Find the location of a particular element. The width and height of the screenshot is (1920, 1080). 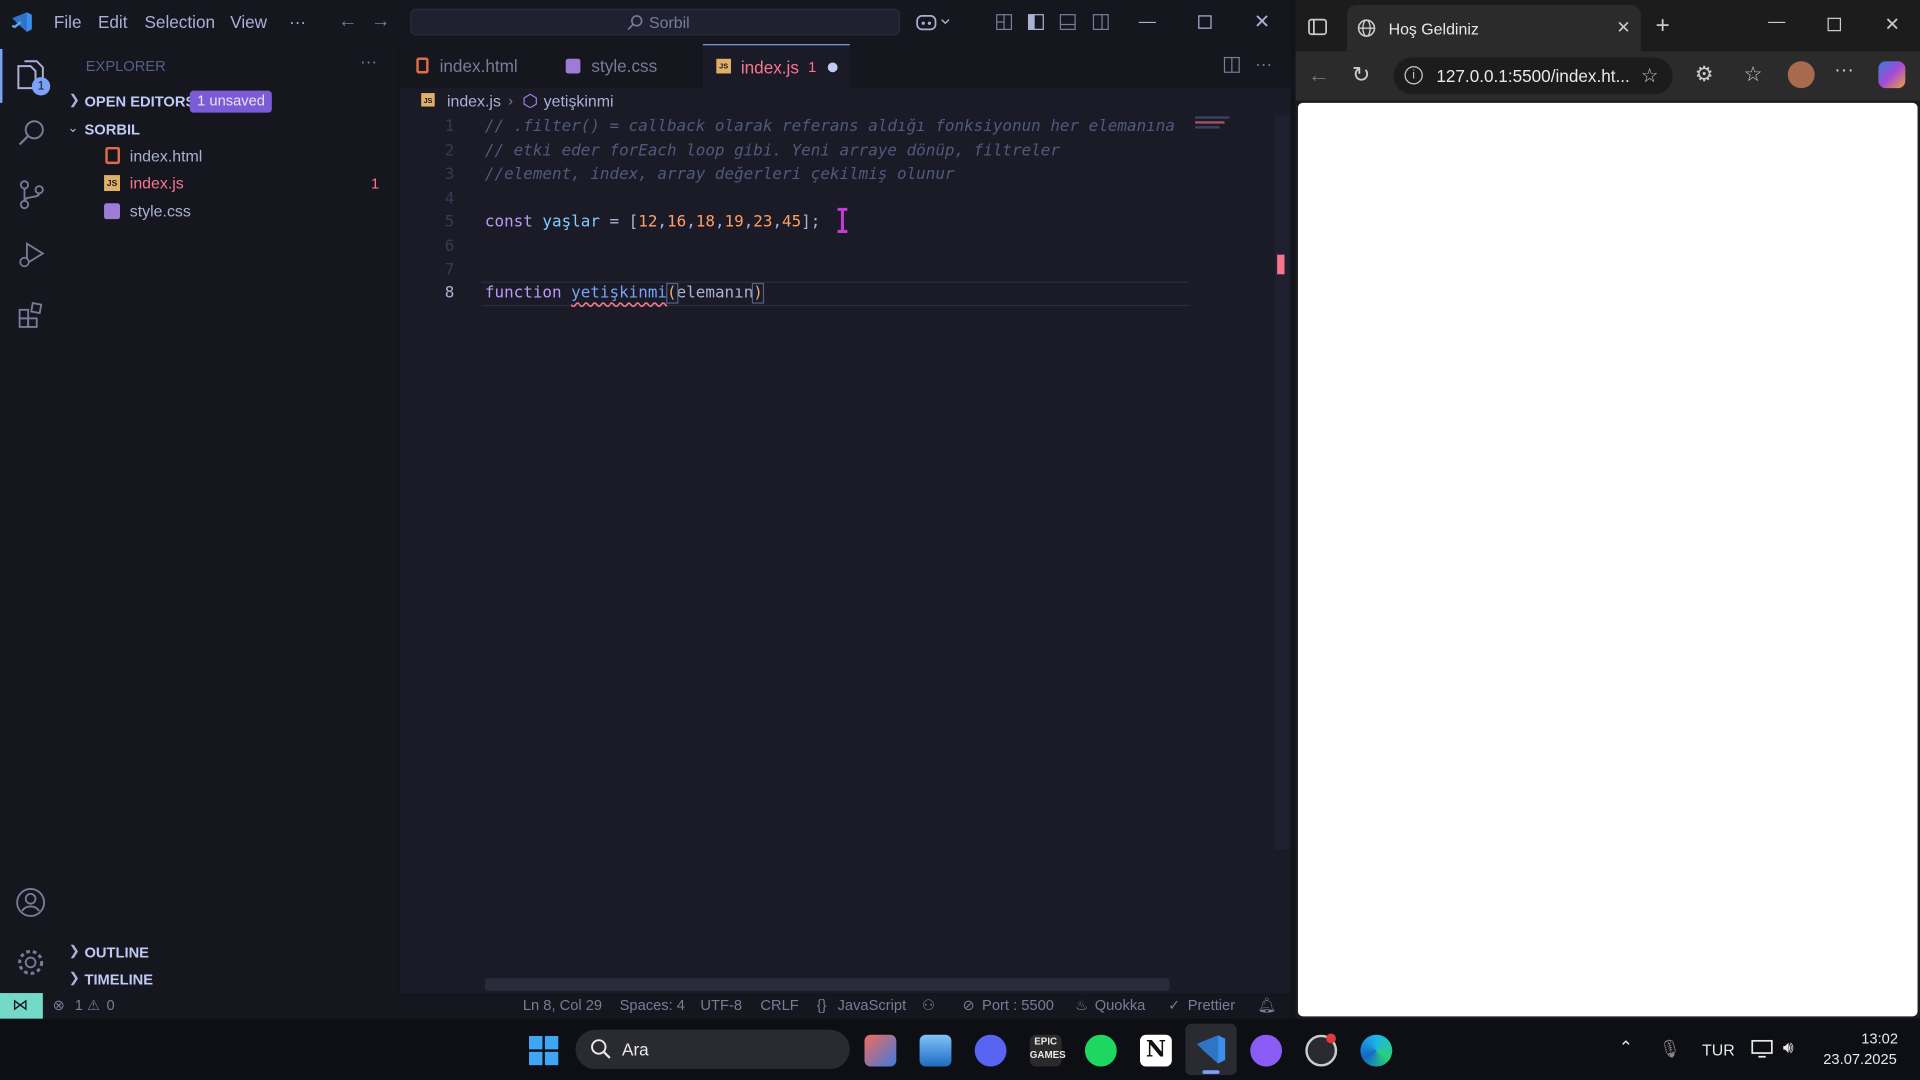

accounts-icon is located at coordinates (31, 903).